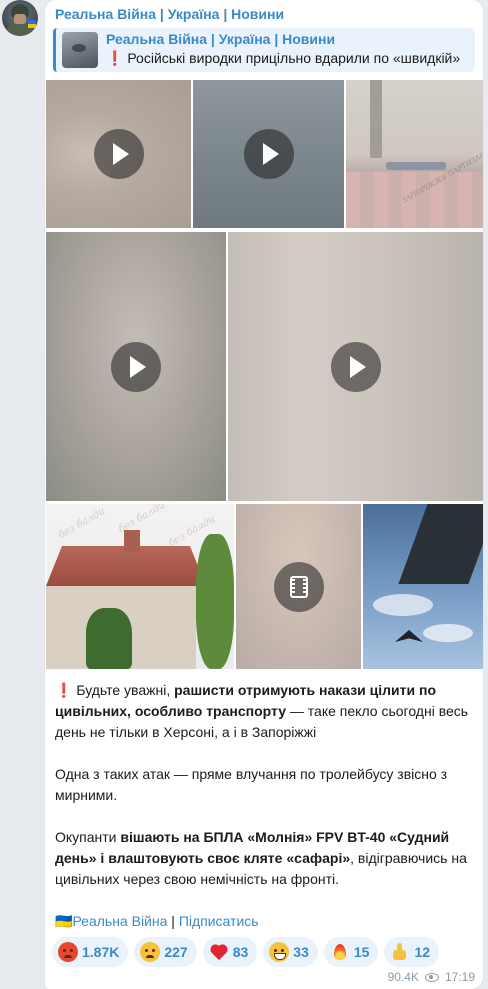 The image size is (488, 989). What do you see at coordinates (240, 952) in the screenshot?
I see `reaction-count: 83` at bounding box center [240, 952].